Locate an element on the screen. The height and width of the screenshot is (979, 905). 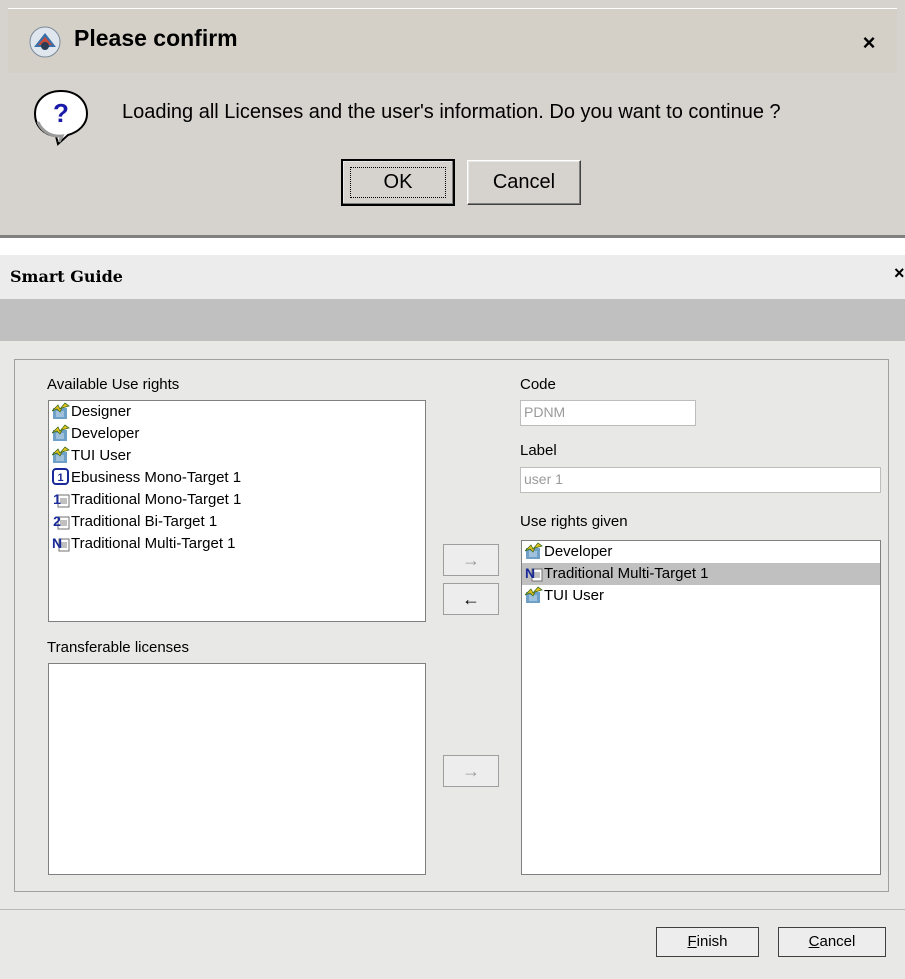
target-2-icon: 2 is located at coordinates (61, 521).